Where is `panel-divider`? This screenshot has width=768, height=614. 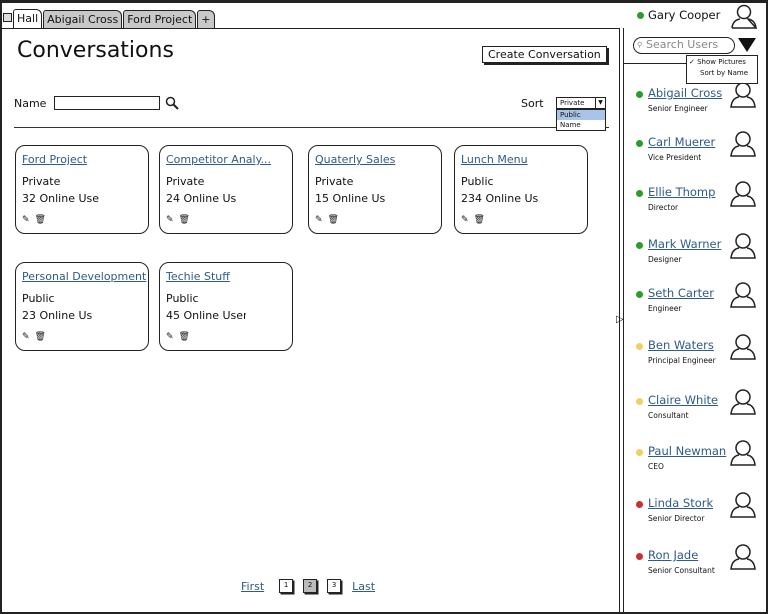
panel-divider is located at coordinates (655, 63).